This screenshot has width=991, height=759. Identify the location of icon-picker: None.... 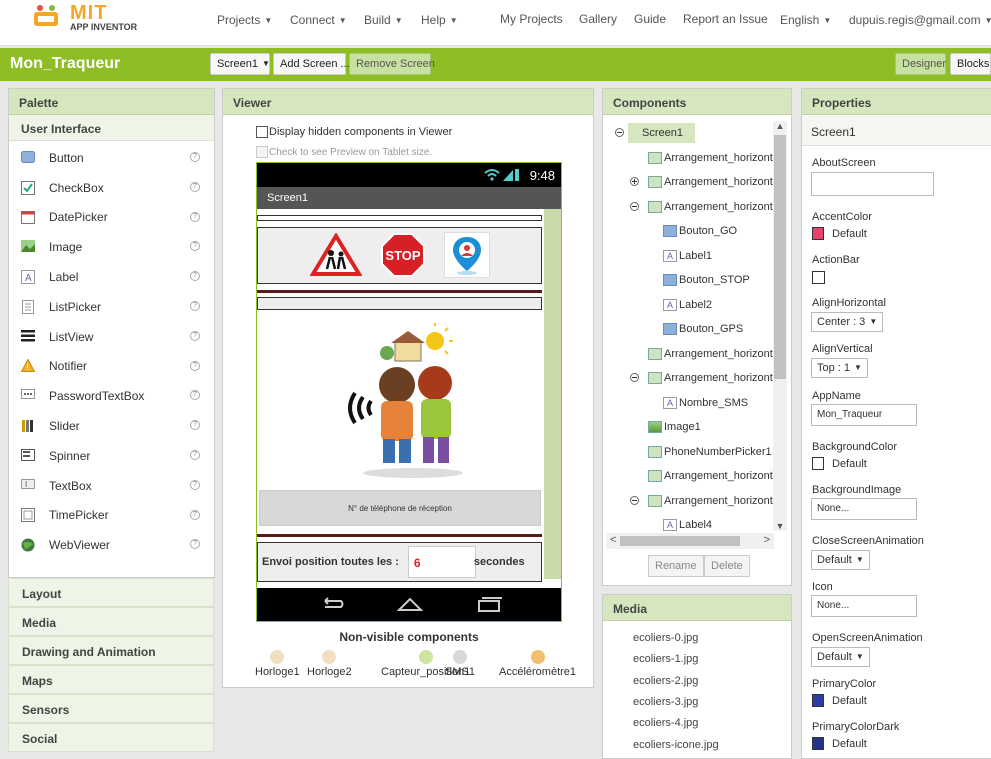
(864, 606).